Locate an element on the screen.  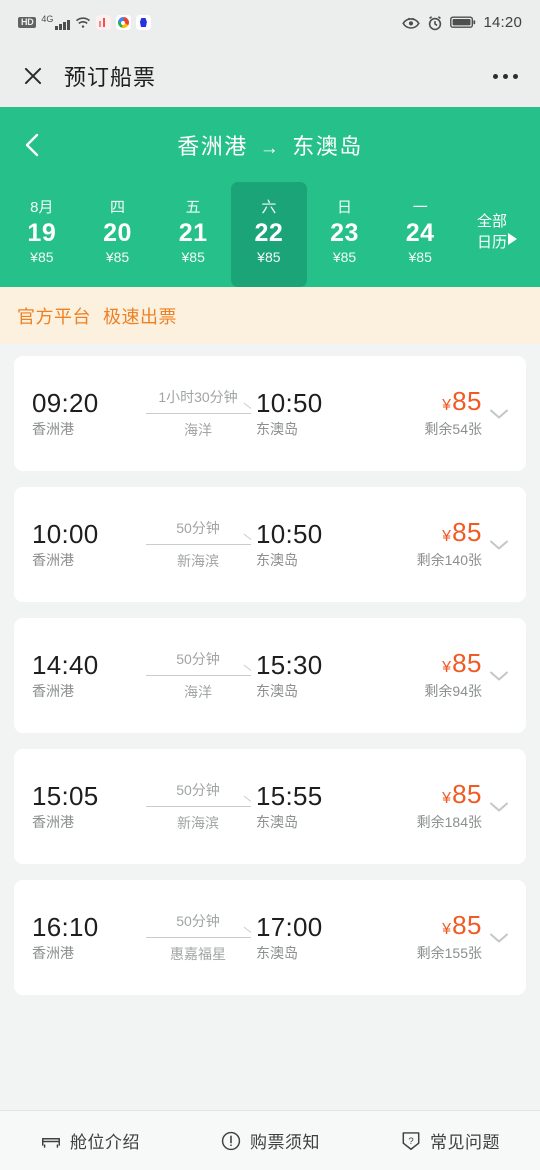
footer-item-faq: ? 常见问题 is located at coordinates (450, 1140).